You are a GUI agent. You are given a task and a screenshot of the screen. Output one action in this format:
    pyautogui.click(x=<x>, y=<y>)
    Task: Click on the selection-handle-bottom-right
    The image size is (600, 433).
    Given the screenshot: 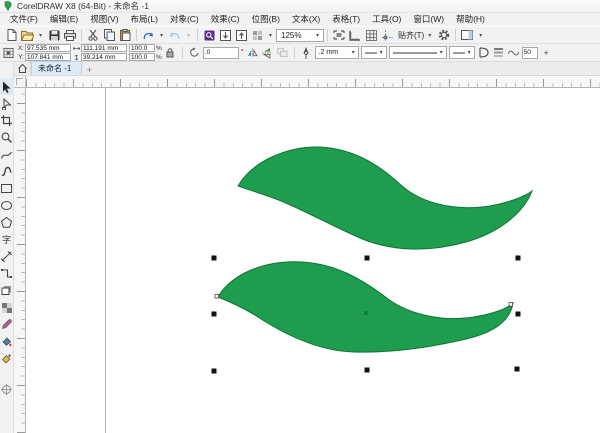 What is the action you would take?
    pyautogui.click(x=517, y=369)
    